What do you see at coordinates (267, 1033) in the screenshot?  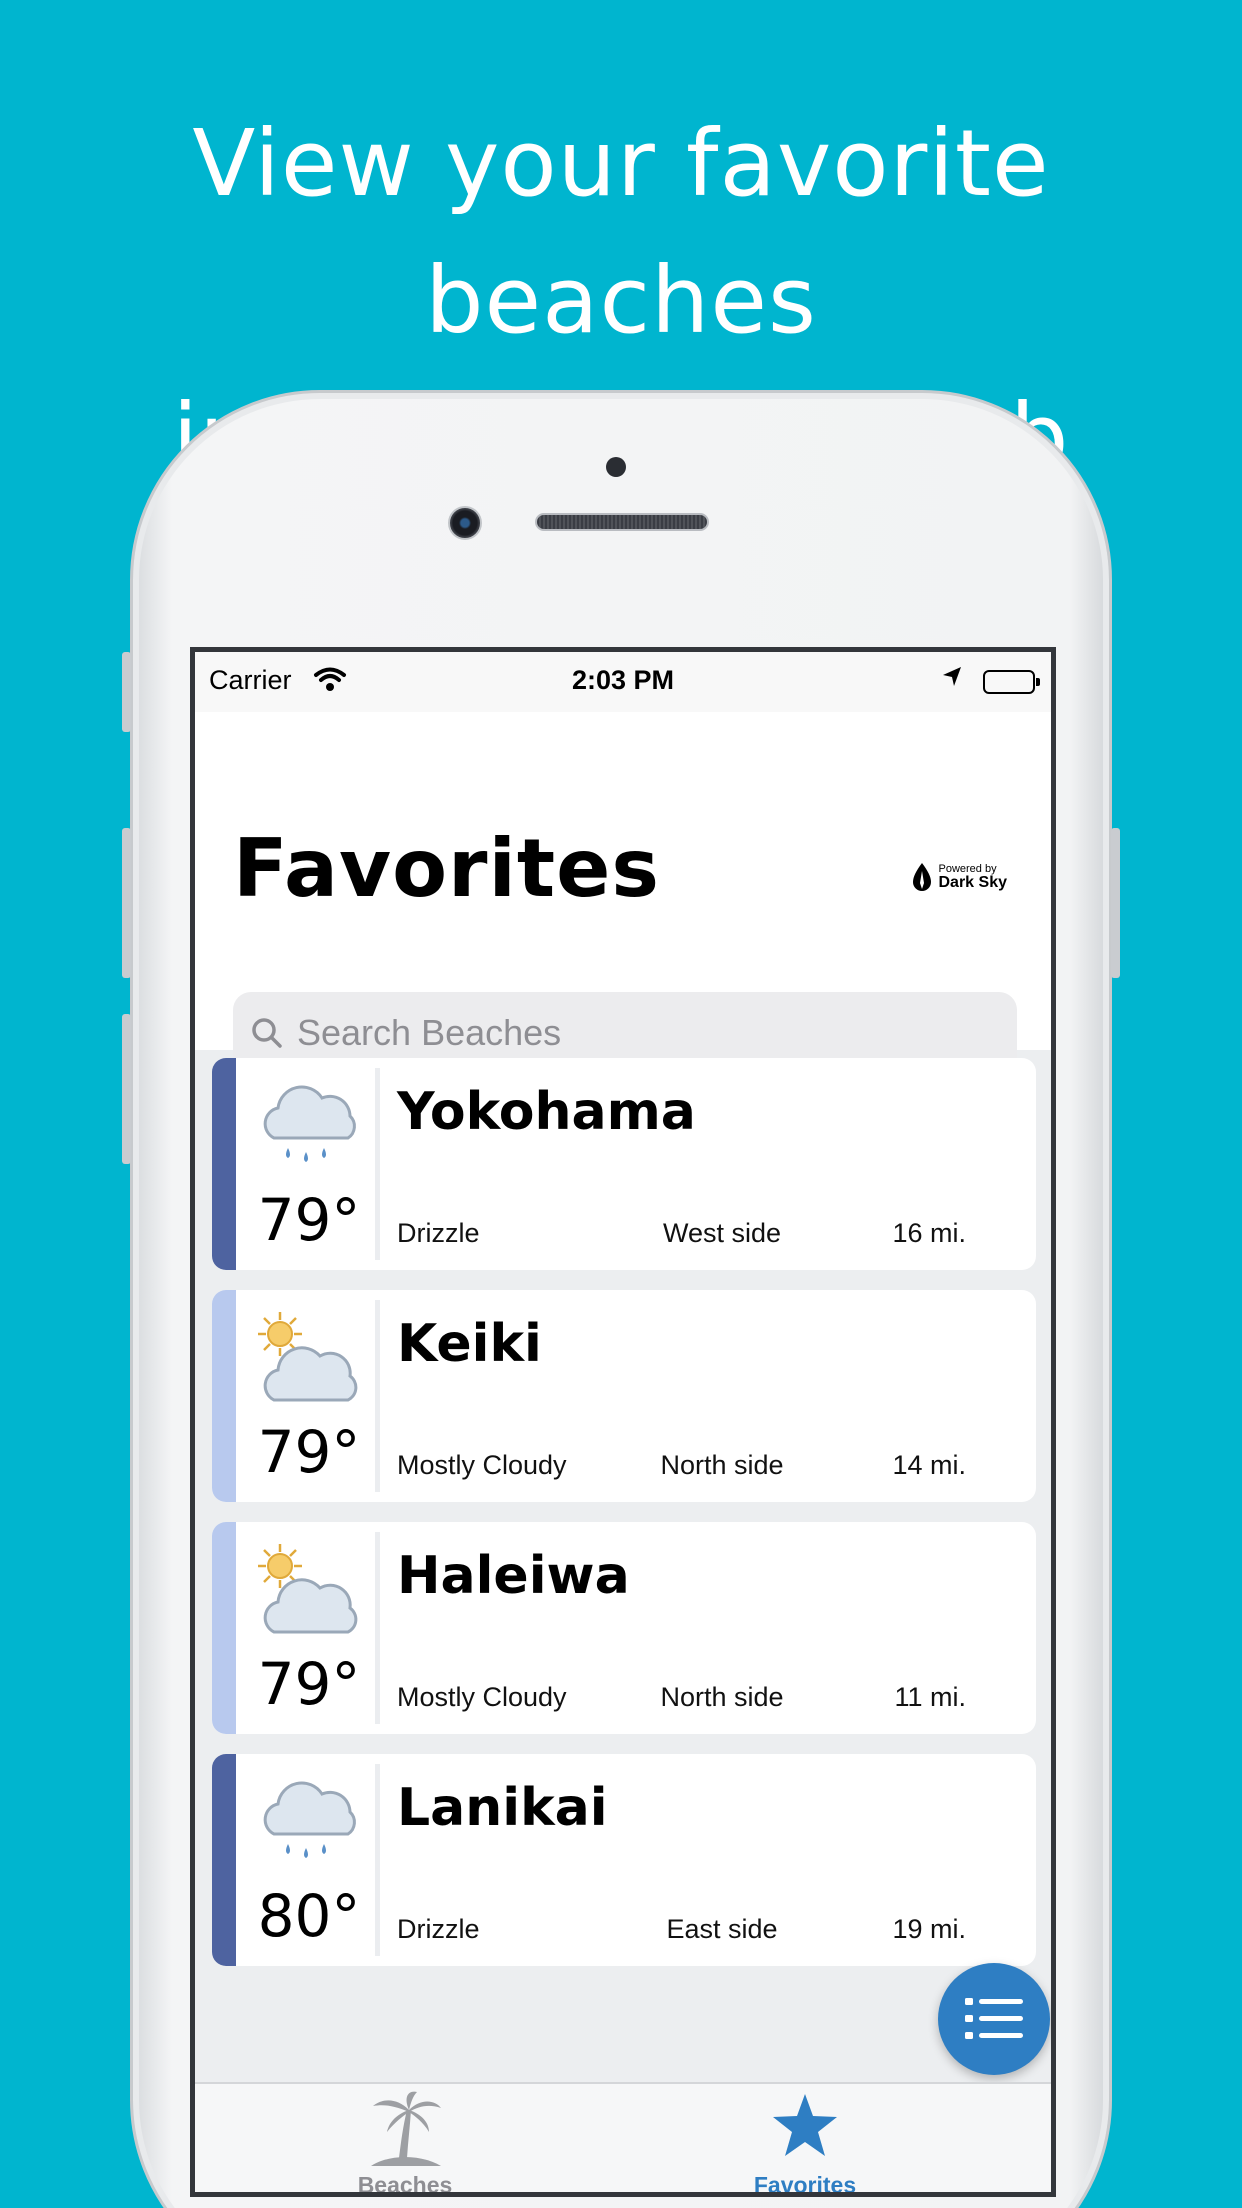 I see `search-icon` at bounding box center [267, 1033].